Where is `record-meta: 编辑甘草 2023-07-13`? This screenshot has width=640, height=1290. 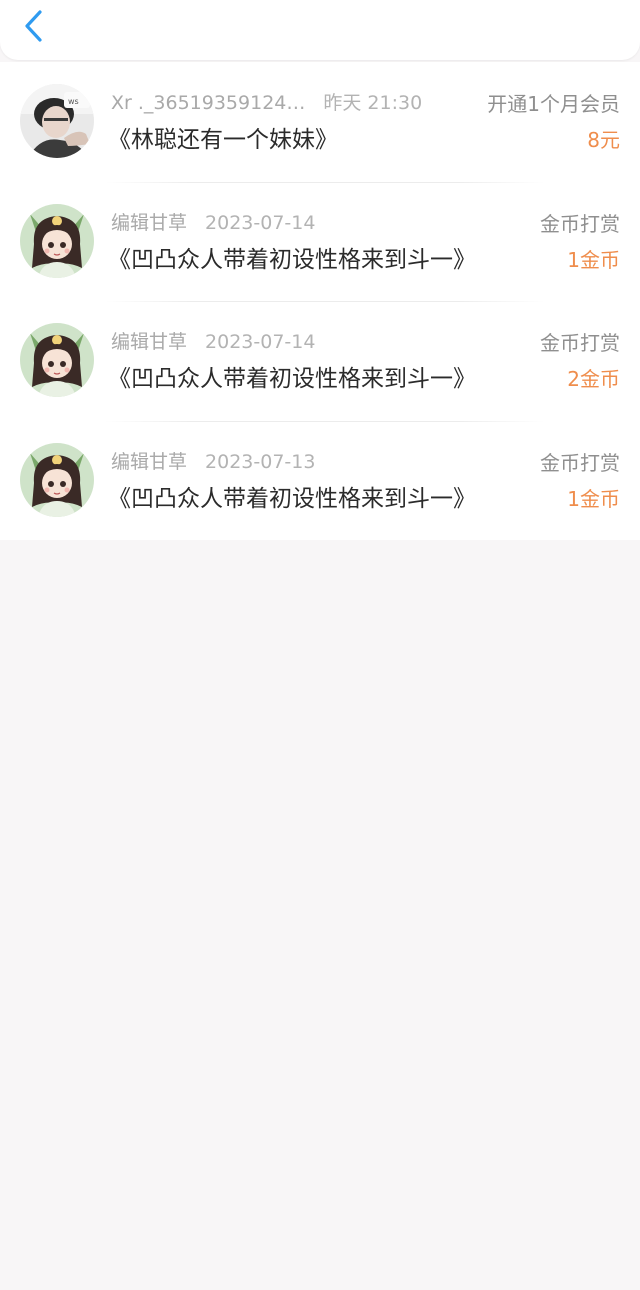
record-meta: 编辑甘草 2023-07-13 is located at coordinates (213, 460).